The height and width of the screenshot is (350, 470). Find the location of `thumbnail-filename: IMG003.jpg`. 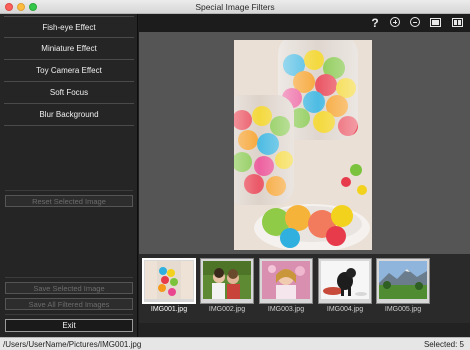

thumbnail-filename: IMG003.jpg is located at coordinates (286, 309).